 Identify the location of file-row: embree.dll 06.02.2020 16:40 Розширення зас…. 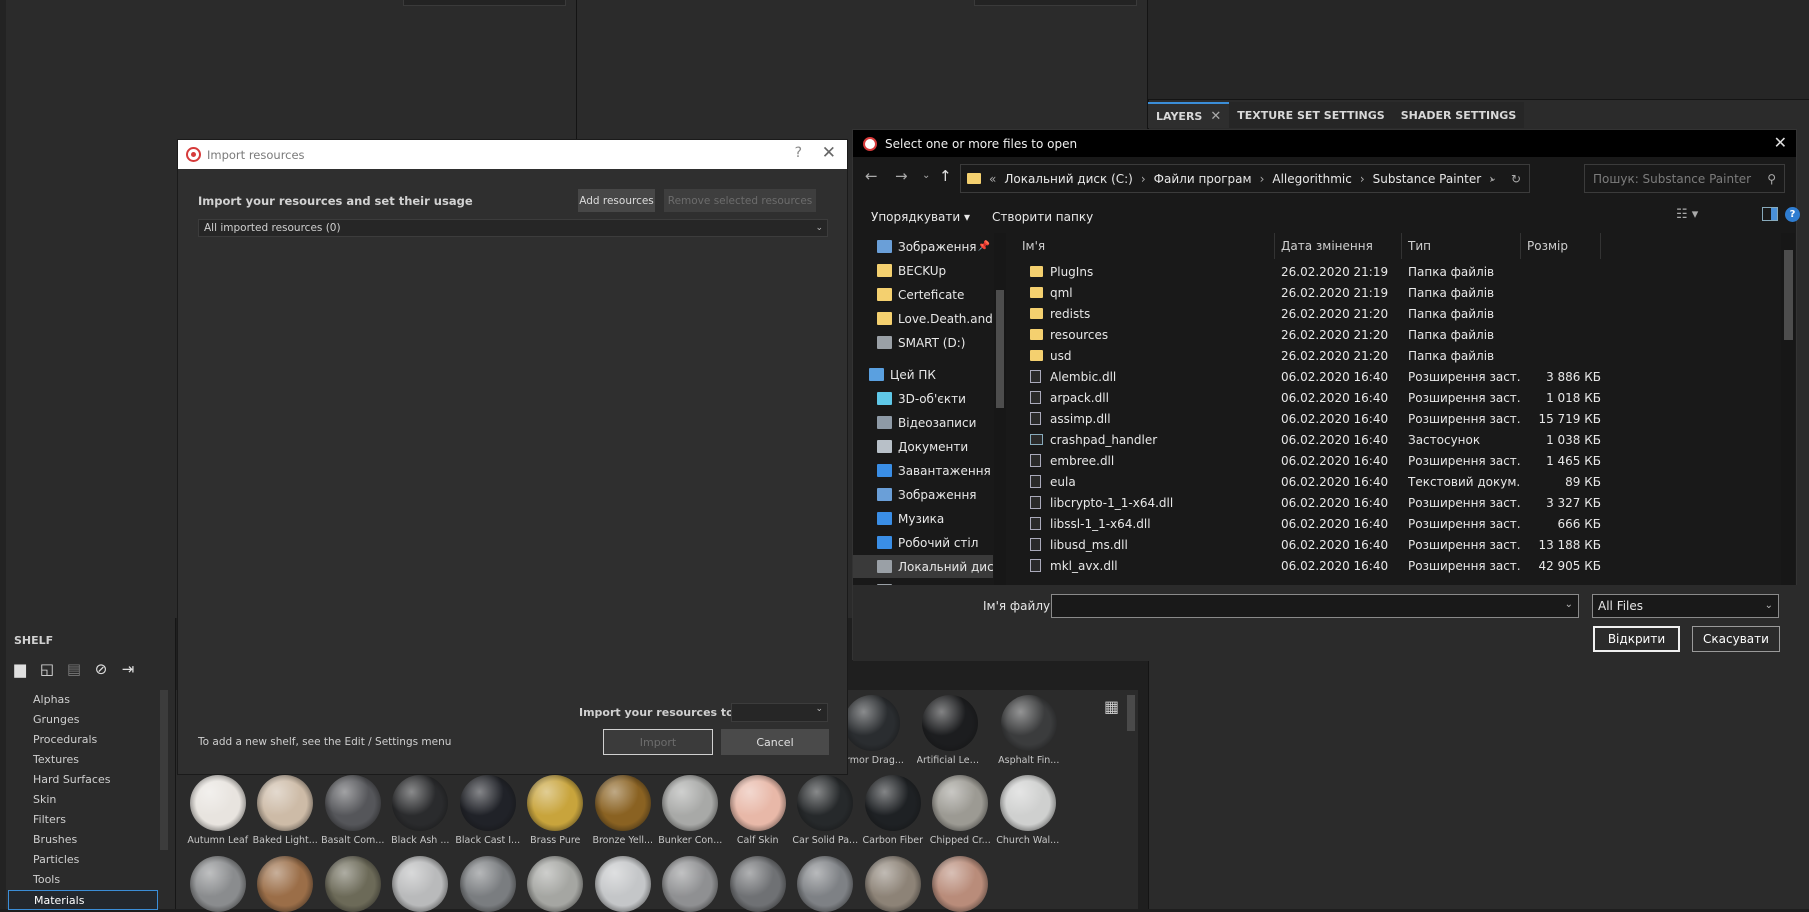
(1397, 460).